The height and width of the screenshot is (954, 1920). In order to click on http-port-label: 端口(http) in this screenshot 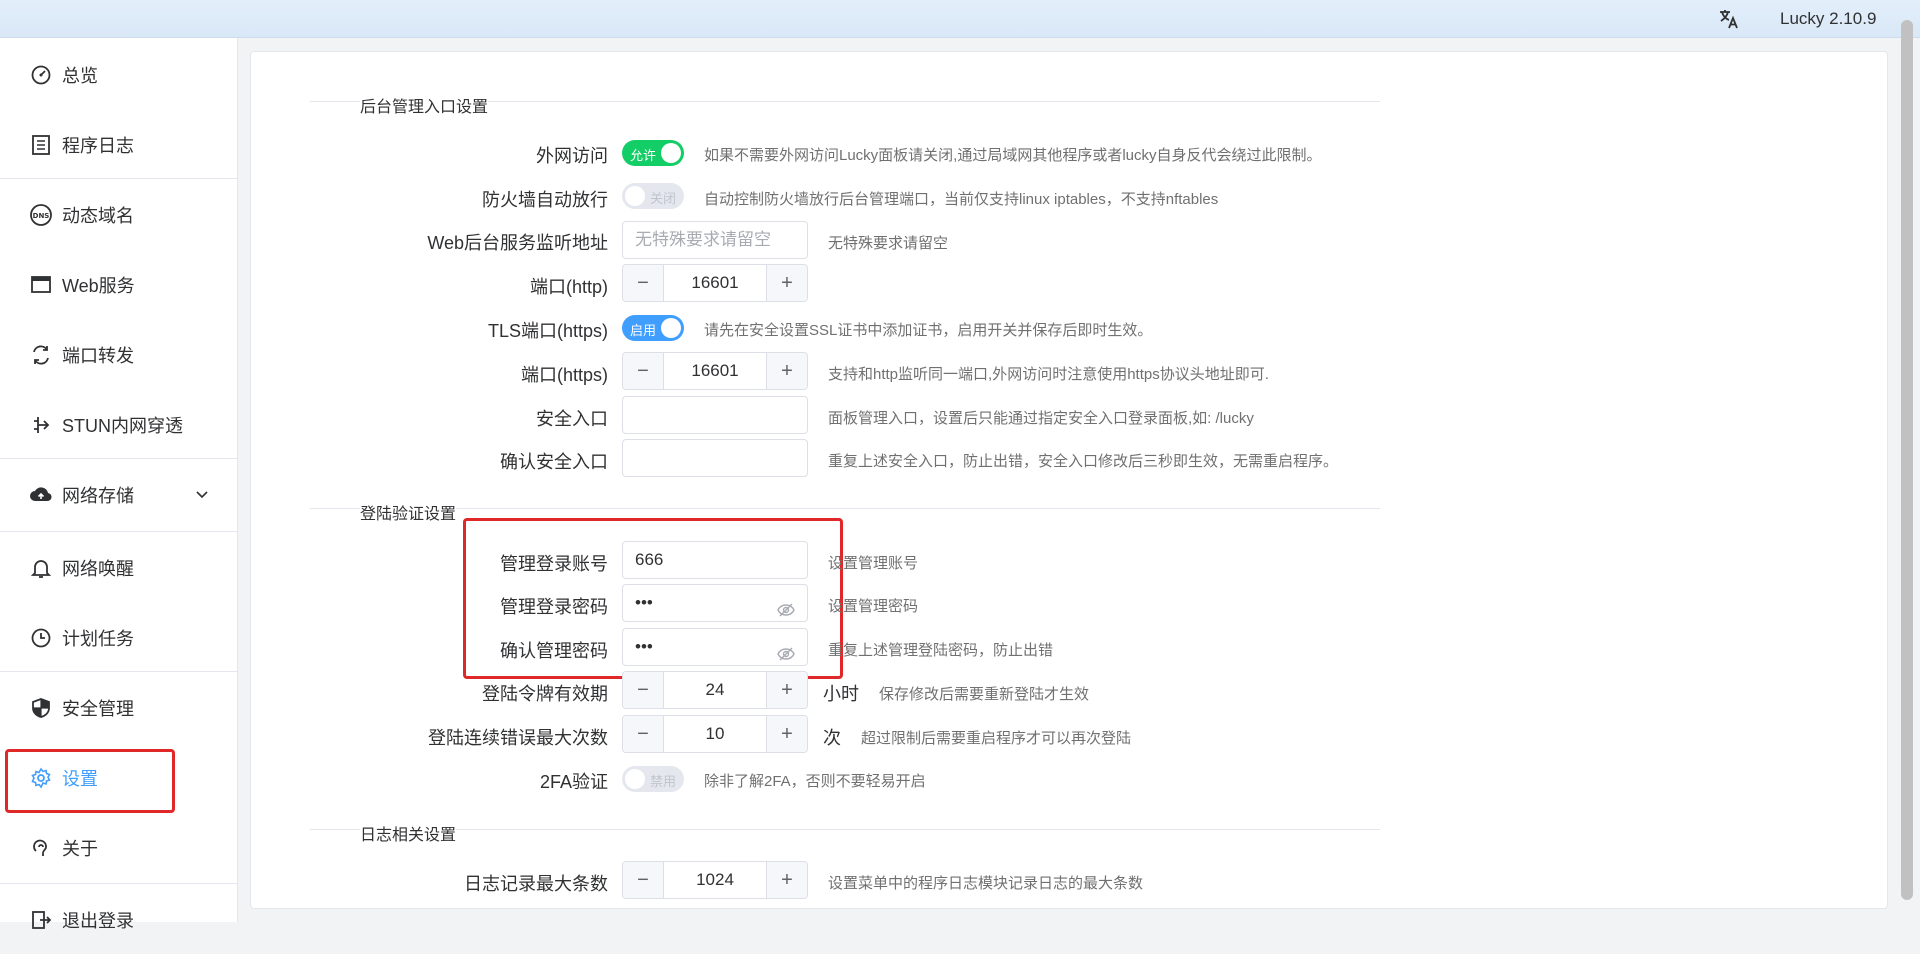, I will do `click(568, 287)`.